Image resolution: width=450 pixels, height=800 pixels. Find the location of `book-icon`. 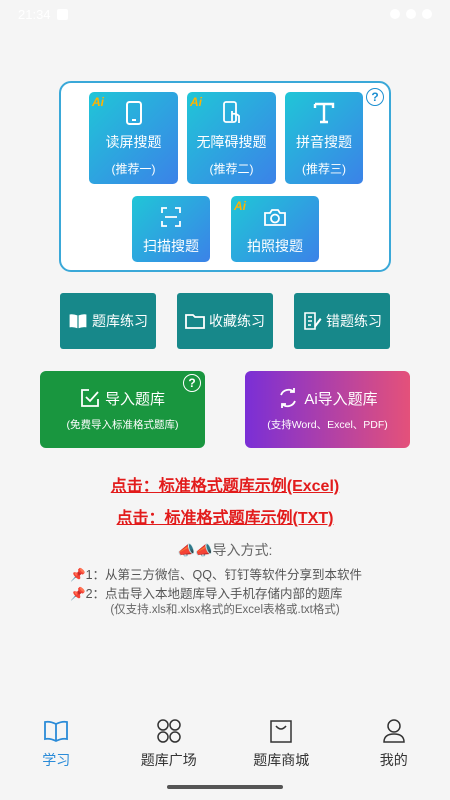

book-icon is located at coordinates (78, 321).